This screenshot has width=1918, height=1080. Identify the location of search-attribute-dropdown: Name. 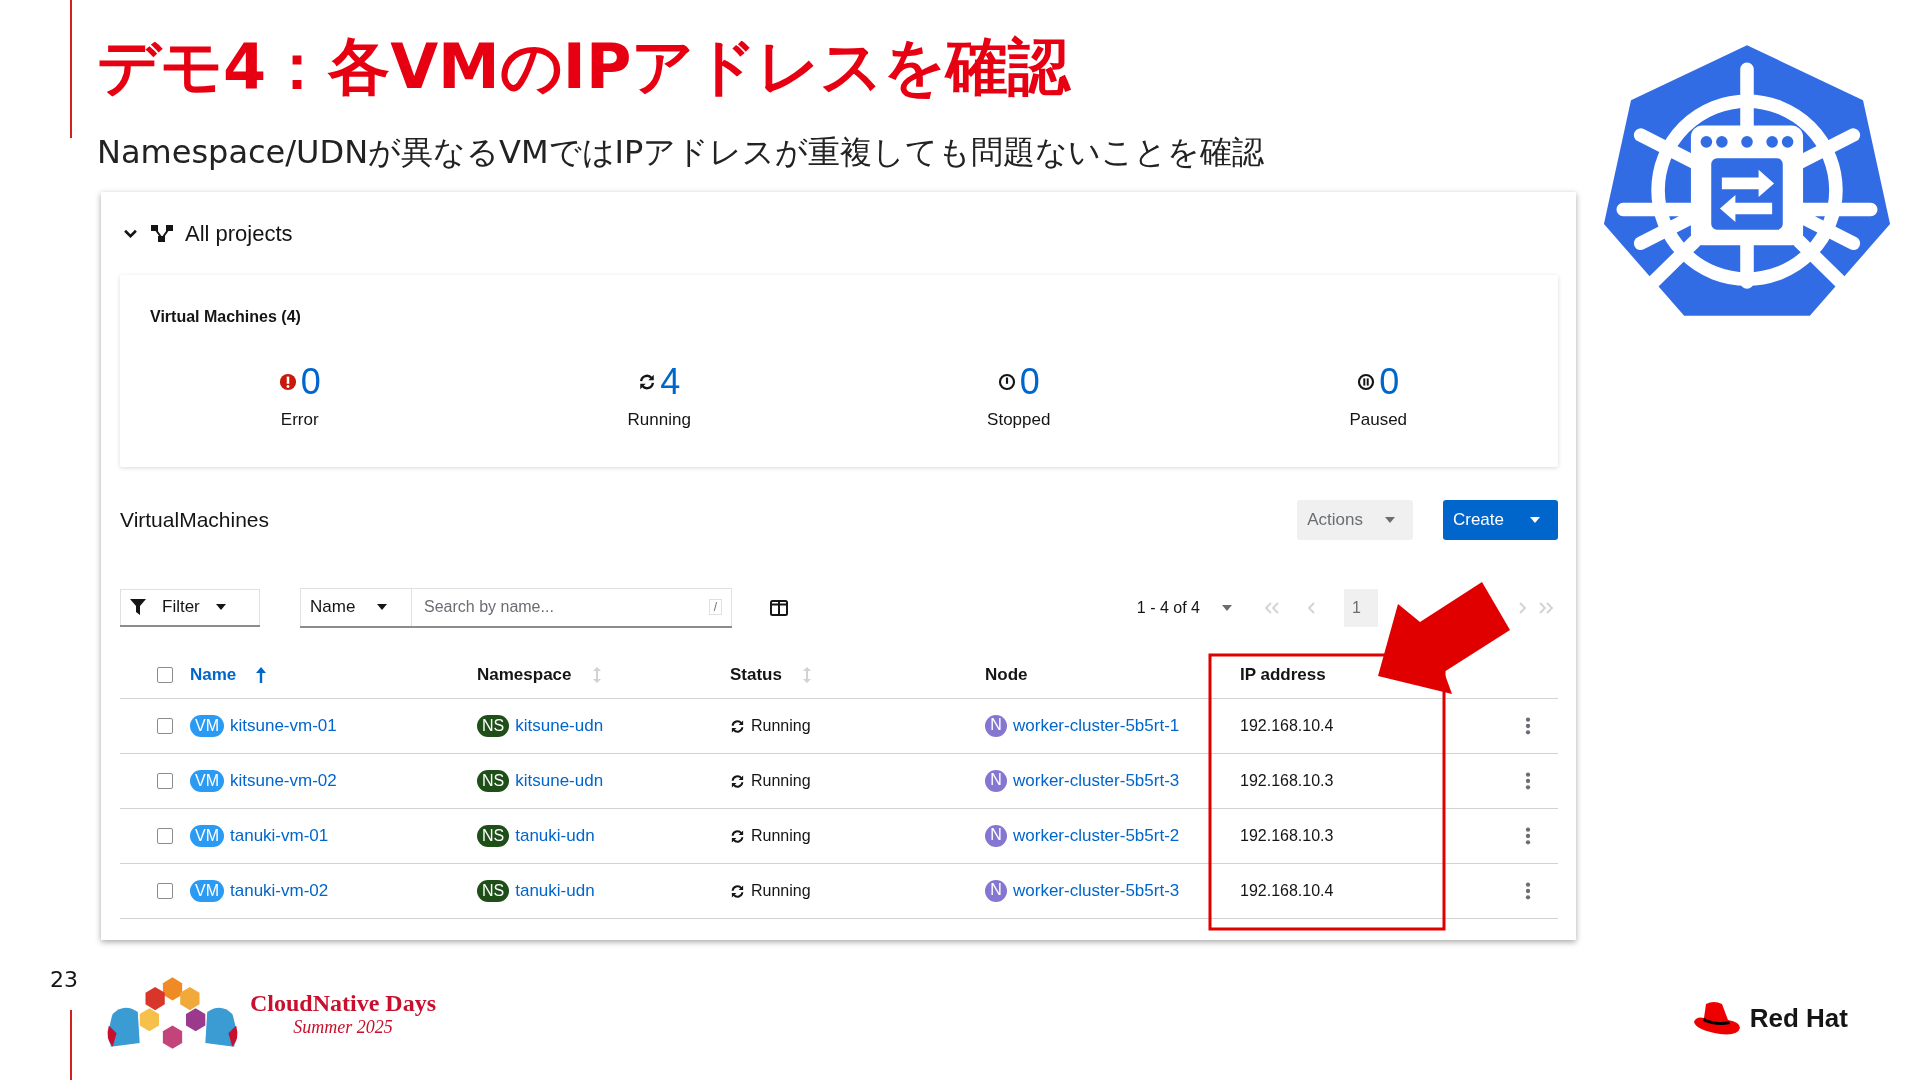
(356, 607).